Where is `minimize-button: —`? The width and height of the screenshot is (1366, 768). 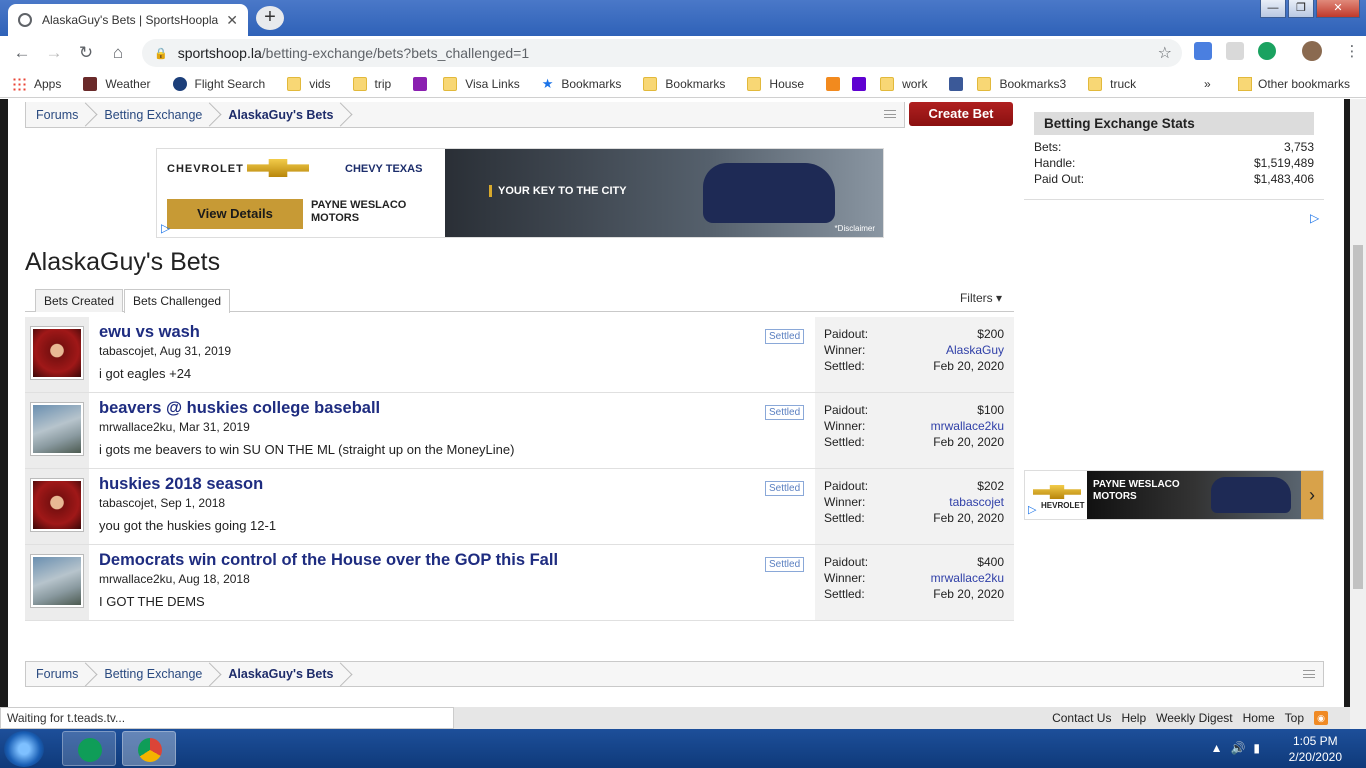
minimize-button: — is located at coordinates (1273, 9).